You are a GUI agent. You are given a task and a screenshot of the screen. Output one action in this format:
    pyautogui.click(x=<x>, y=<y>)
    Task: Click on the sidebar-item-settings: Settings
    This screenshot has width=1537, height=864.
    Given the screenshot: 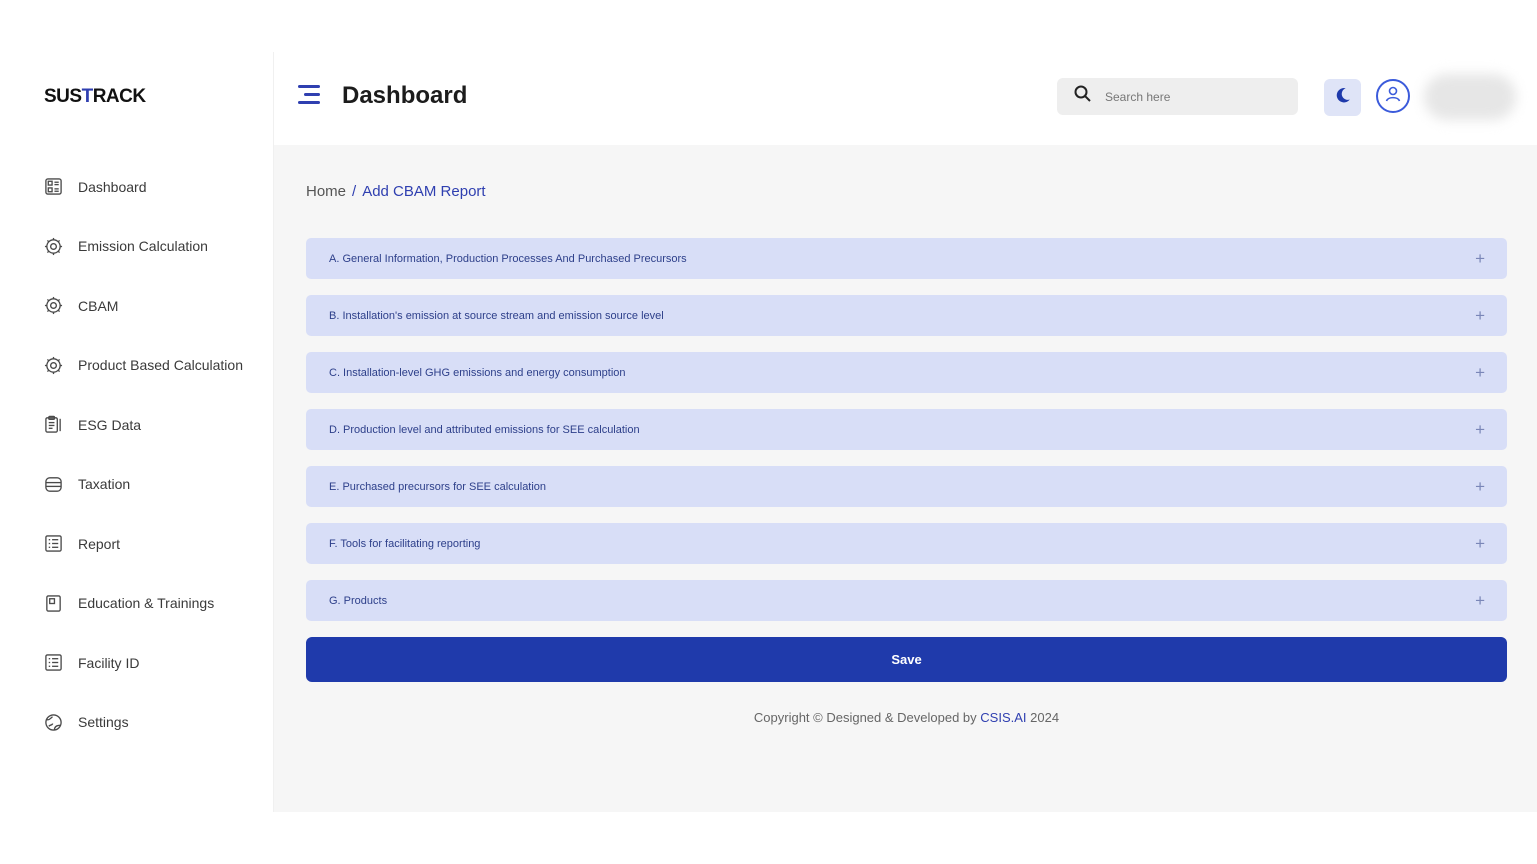 What is the action you would take?
    pyautogui.click(x=137, y=723)
    